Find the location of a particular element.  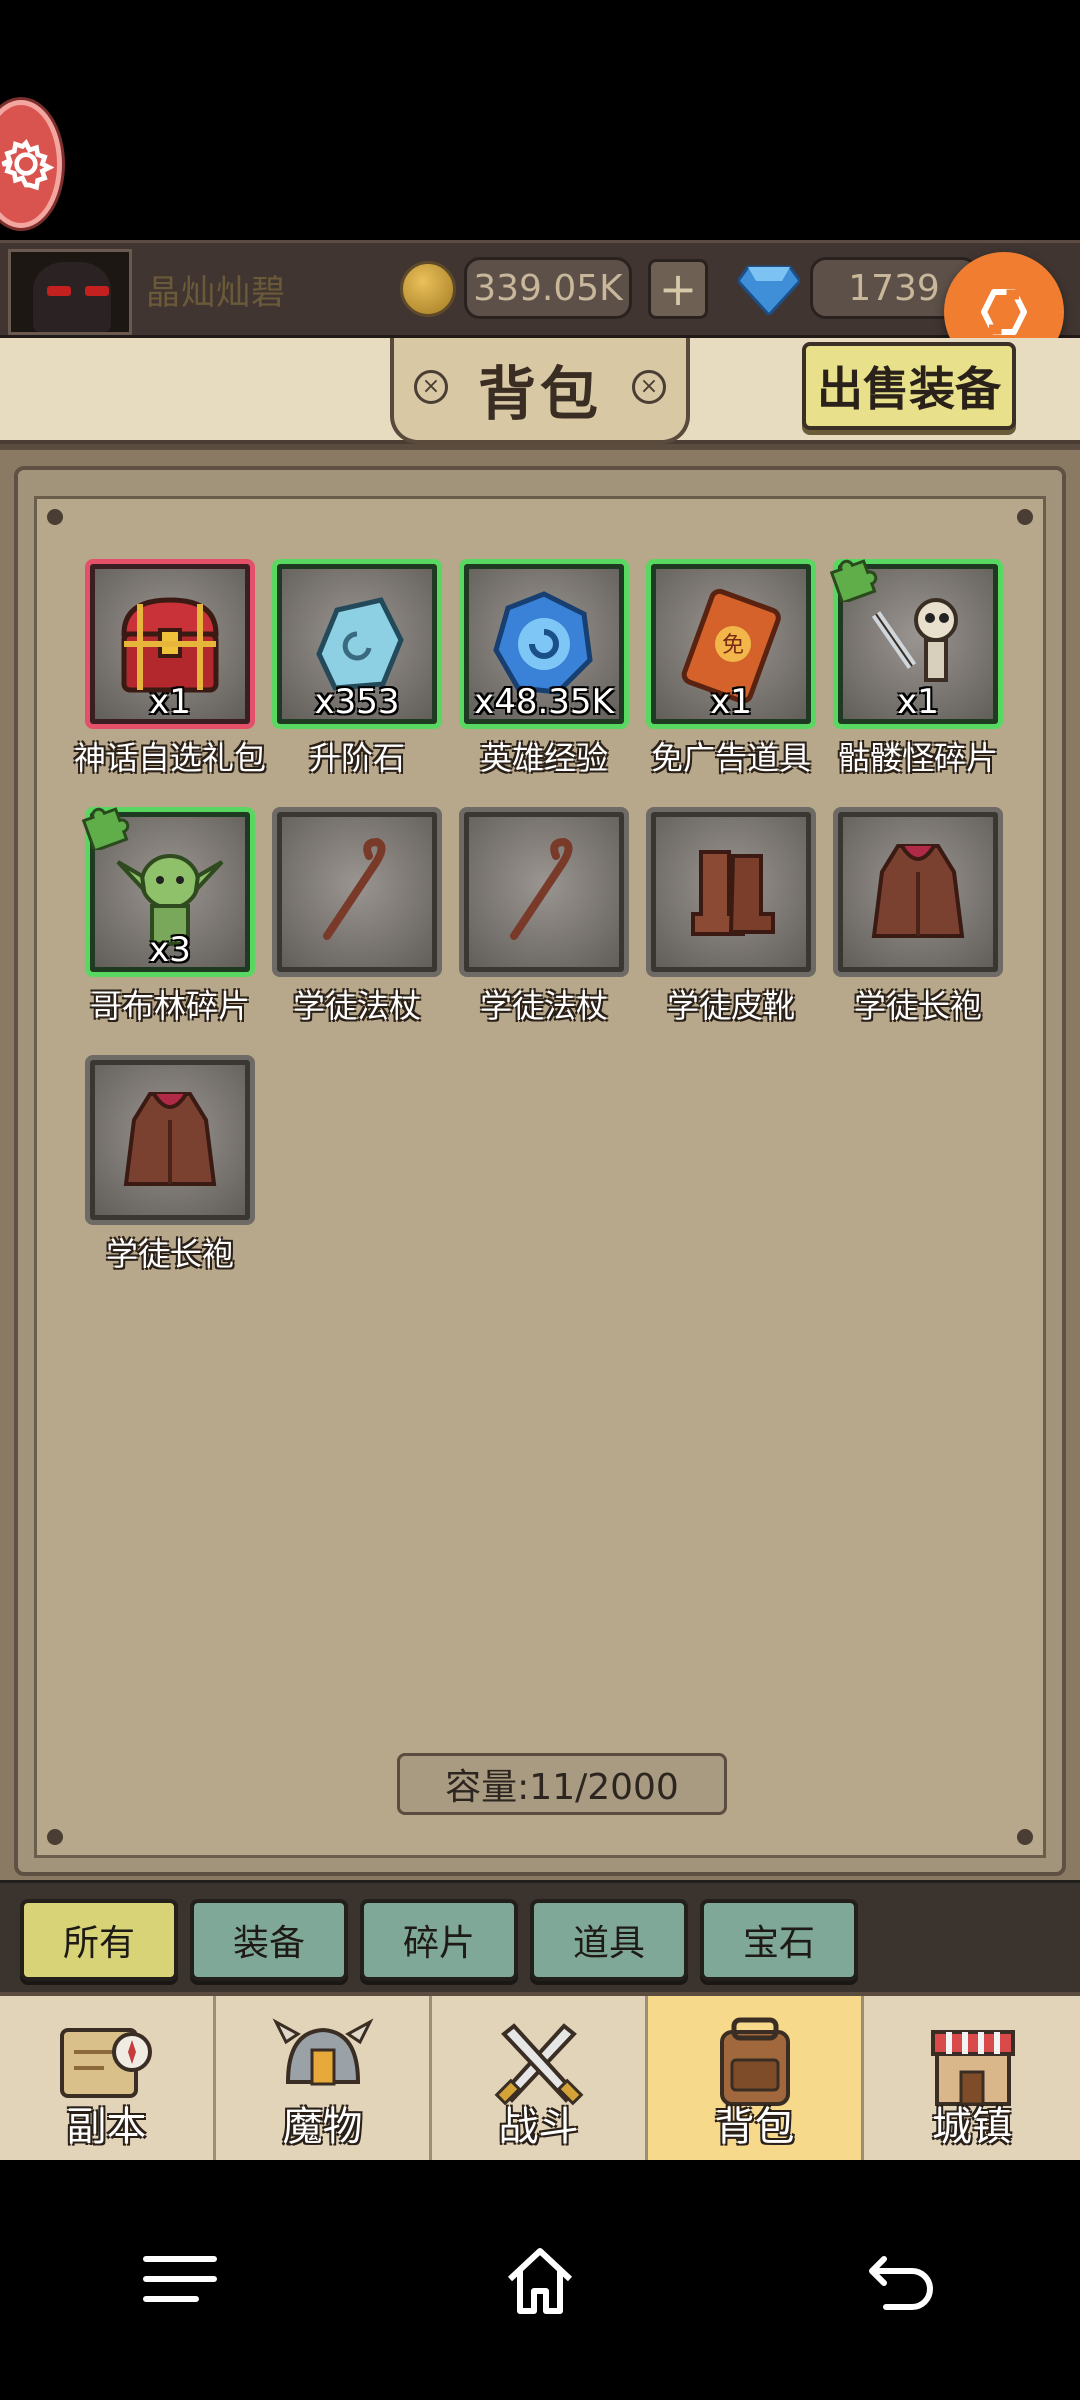

refresh-icon is located at coordinates (1004, 312).